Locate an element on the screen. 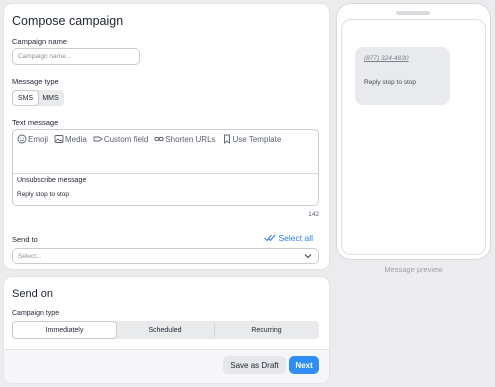  message-preview-label: Message preview is located at coordinates (413, 269).